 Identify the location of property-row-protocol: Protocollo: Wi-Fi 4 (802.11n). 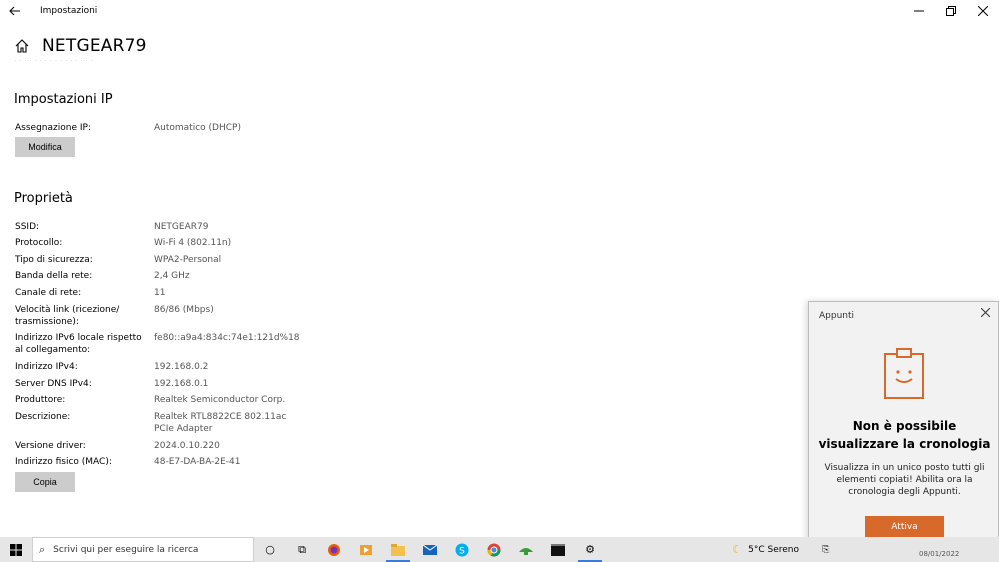
(159, 243).